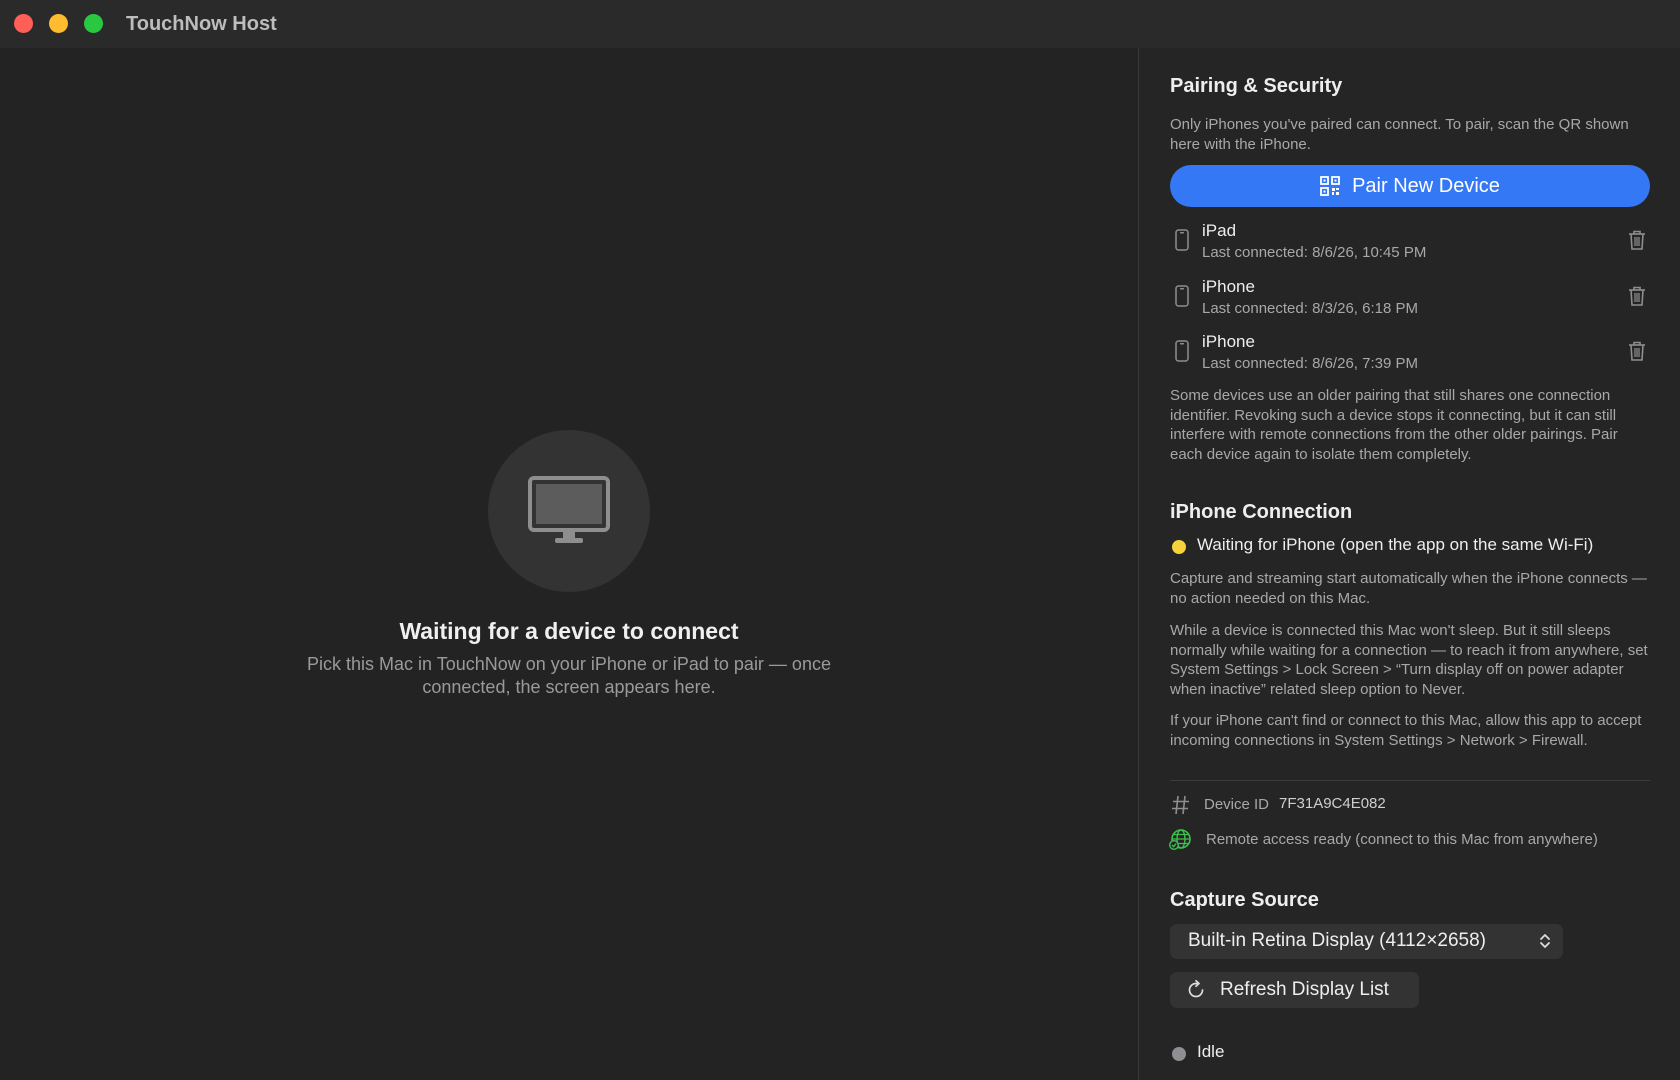 Image resolution: width=1680 pixels, height=1080 pixels. What do you see at coordinates (1545, 941) in the screenshot?
I see `chevron-up-down-icon` at bounding box center [1545, 941].